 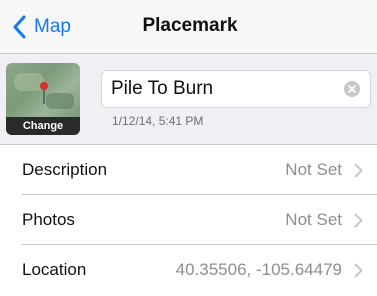 What do you see at coordinates (352, 89) in the screenshot?
I see `clear-icon` at bounding box center [352, 89].